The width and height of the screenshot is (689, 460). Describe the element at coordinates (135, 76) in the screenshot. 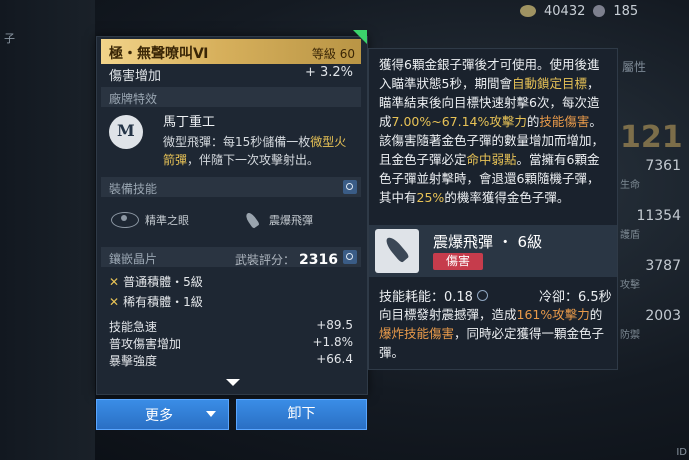

I see `damage-label: 傷害增加` at that location.